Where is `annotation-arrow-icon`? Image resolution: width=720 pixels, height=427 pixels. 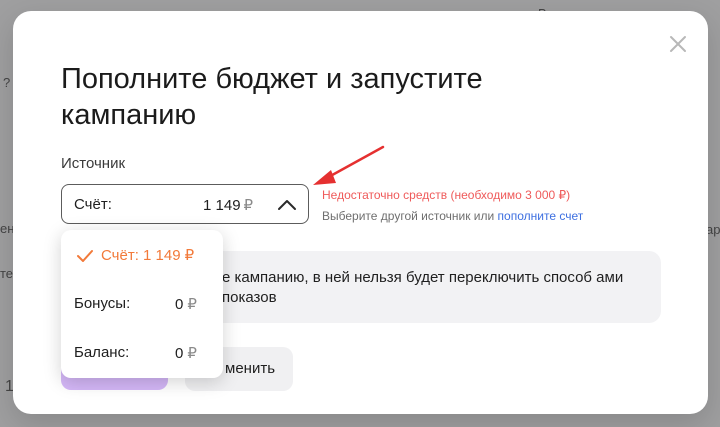 annotation-arrow-icon is located at coordinates (349, 165).